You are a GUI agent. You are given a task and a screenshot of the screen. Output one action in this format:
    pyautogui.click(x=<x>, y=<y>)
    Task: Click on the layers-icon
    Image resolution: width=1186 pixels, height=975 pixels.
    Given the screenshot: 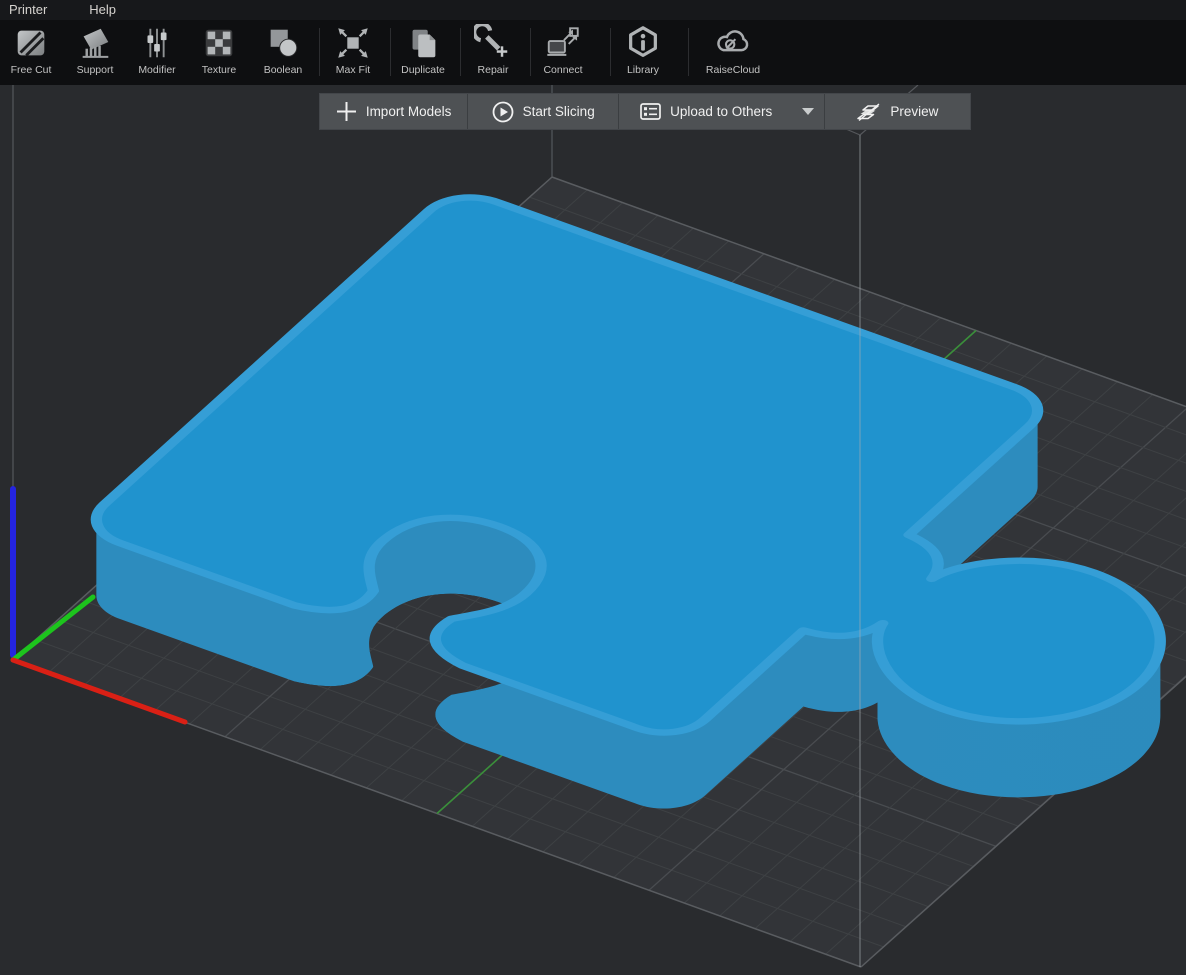 What is the action you would take?
    pyautogui.click(x=868, y=111)
    